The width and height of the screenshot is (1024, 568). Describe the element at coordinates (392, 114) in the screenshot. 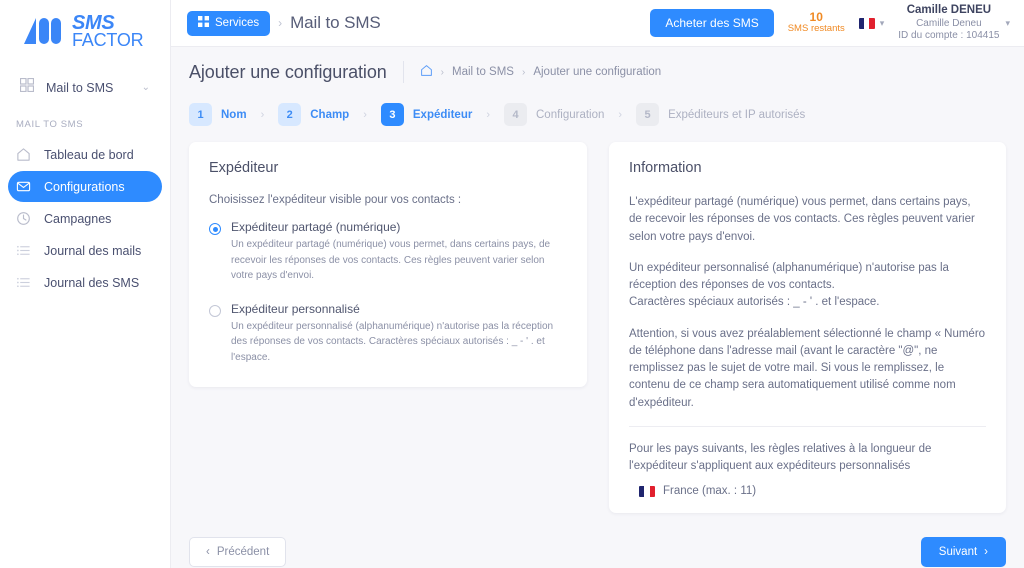

I see `step-number: 3` at that location.